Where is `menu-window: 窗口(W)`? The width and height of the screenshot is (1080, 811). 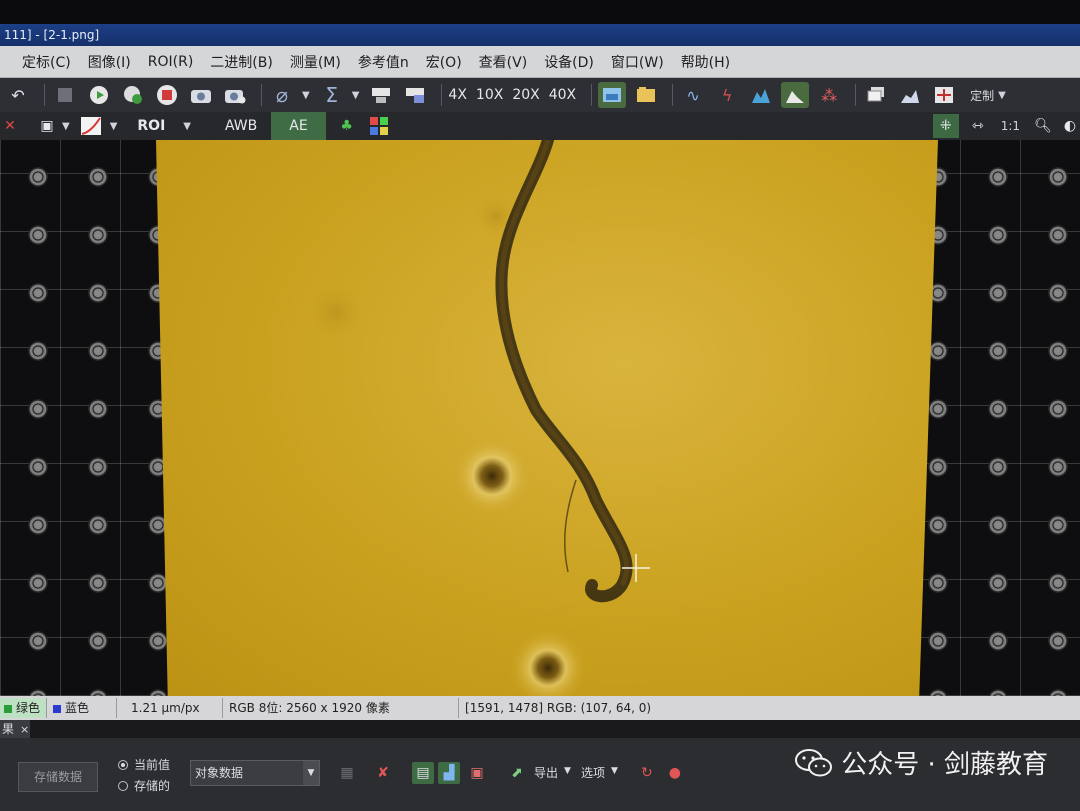 menu-window: 窗口(W) is located at coordinates (637, 62).